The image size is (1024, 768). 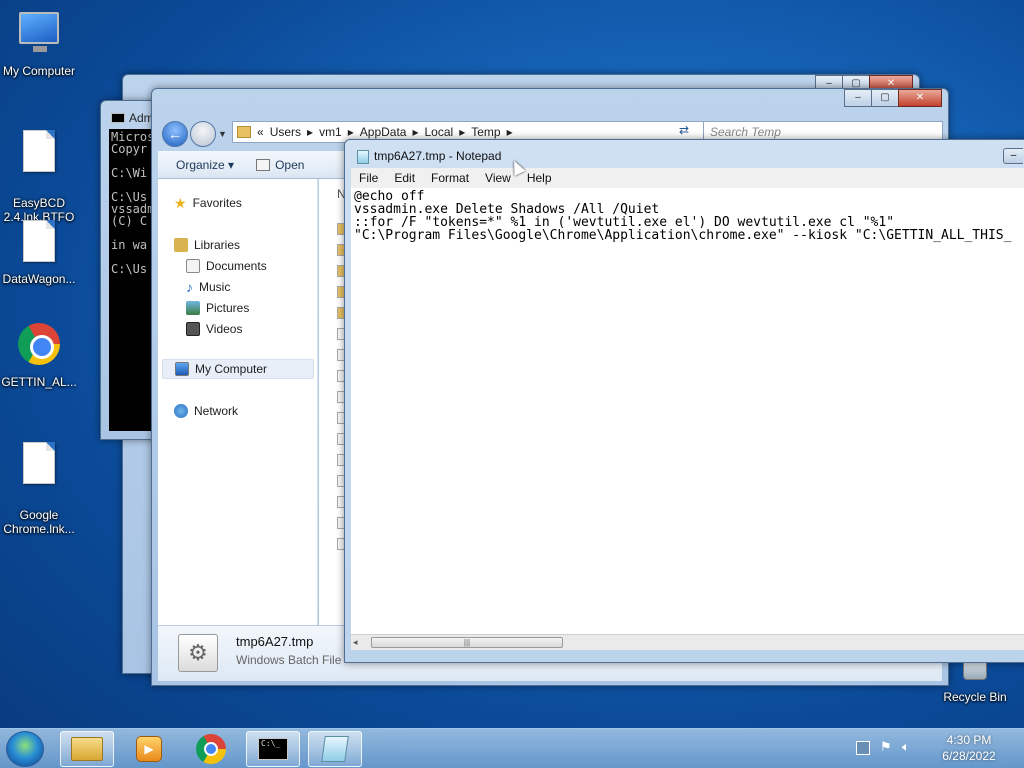 What do you see at coordinates (885, 98) in the screenshot?
I see `maximize-button: ▢` at bounding box center [885, 98].